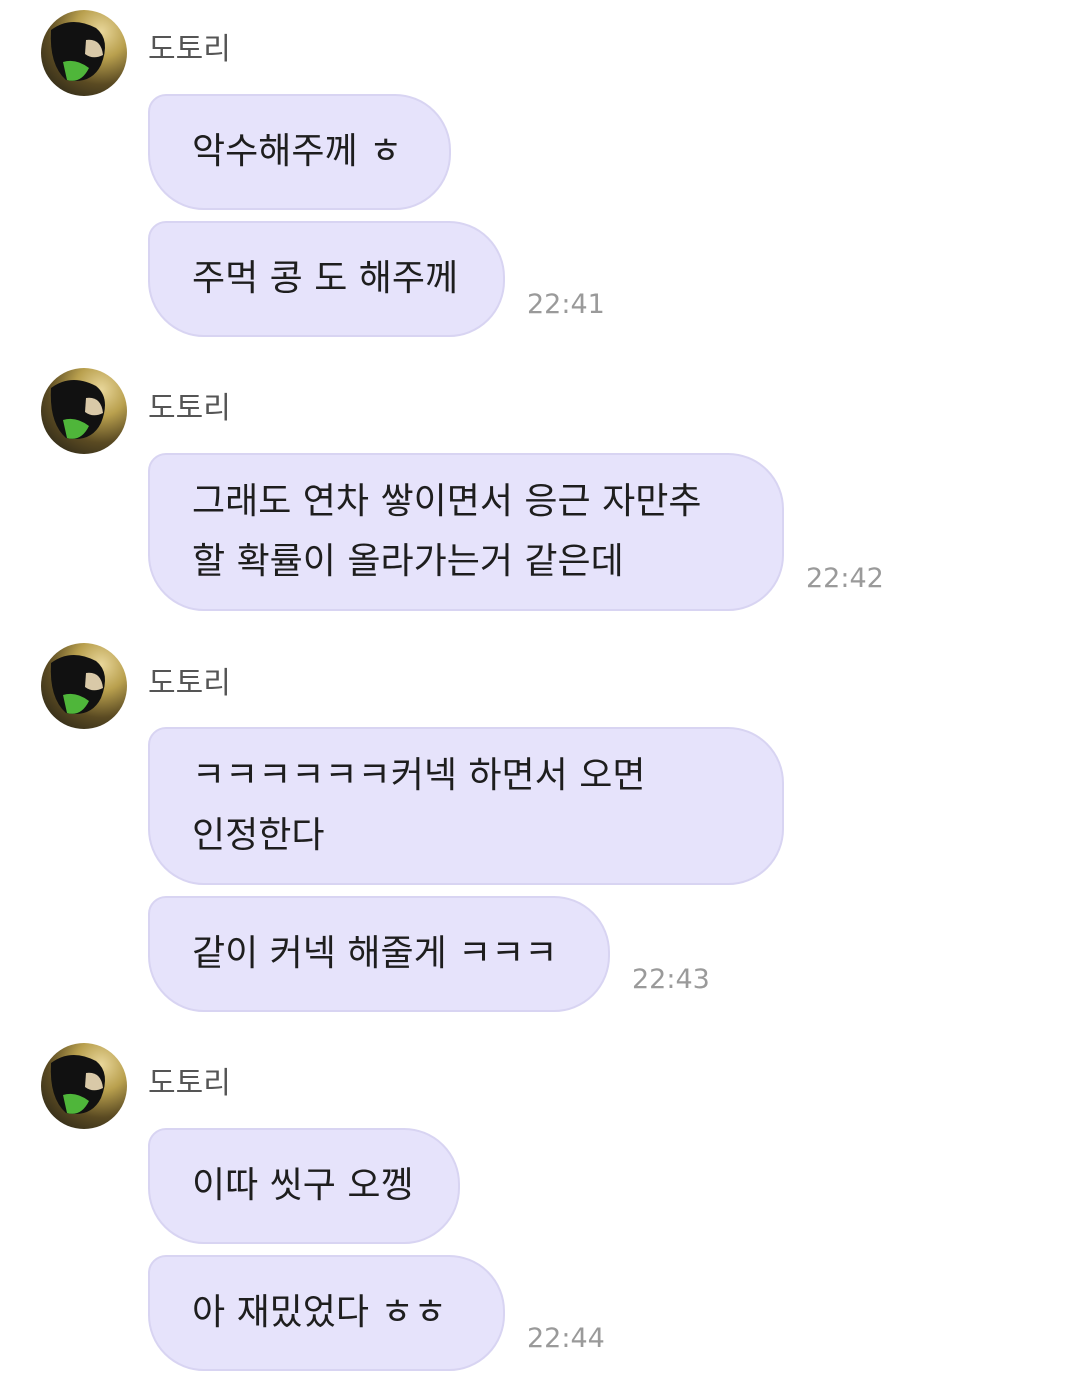  What do you see at coordinates (566, 1338) in the screenshot?
I see `message-timestamp: 22:44` at bounding box center [566, 1338].